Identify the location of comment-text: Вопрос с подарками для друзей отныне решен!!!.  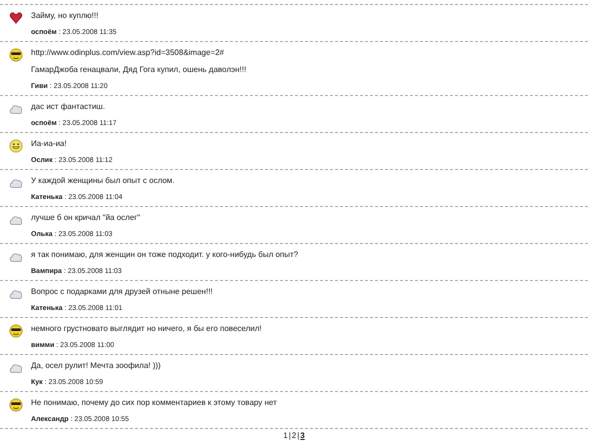
(122, 291).